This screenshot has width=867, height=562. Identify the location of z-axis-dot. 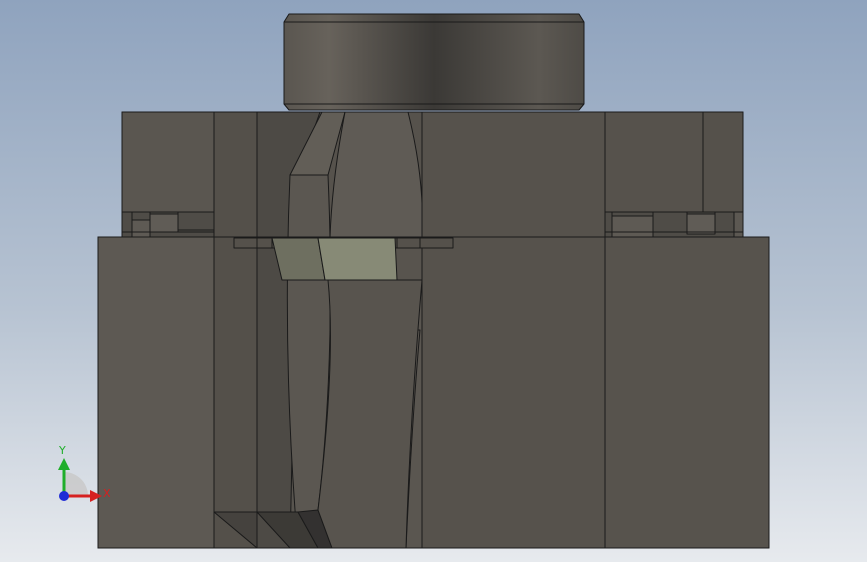
(64, 496).